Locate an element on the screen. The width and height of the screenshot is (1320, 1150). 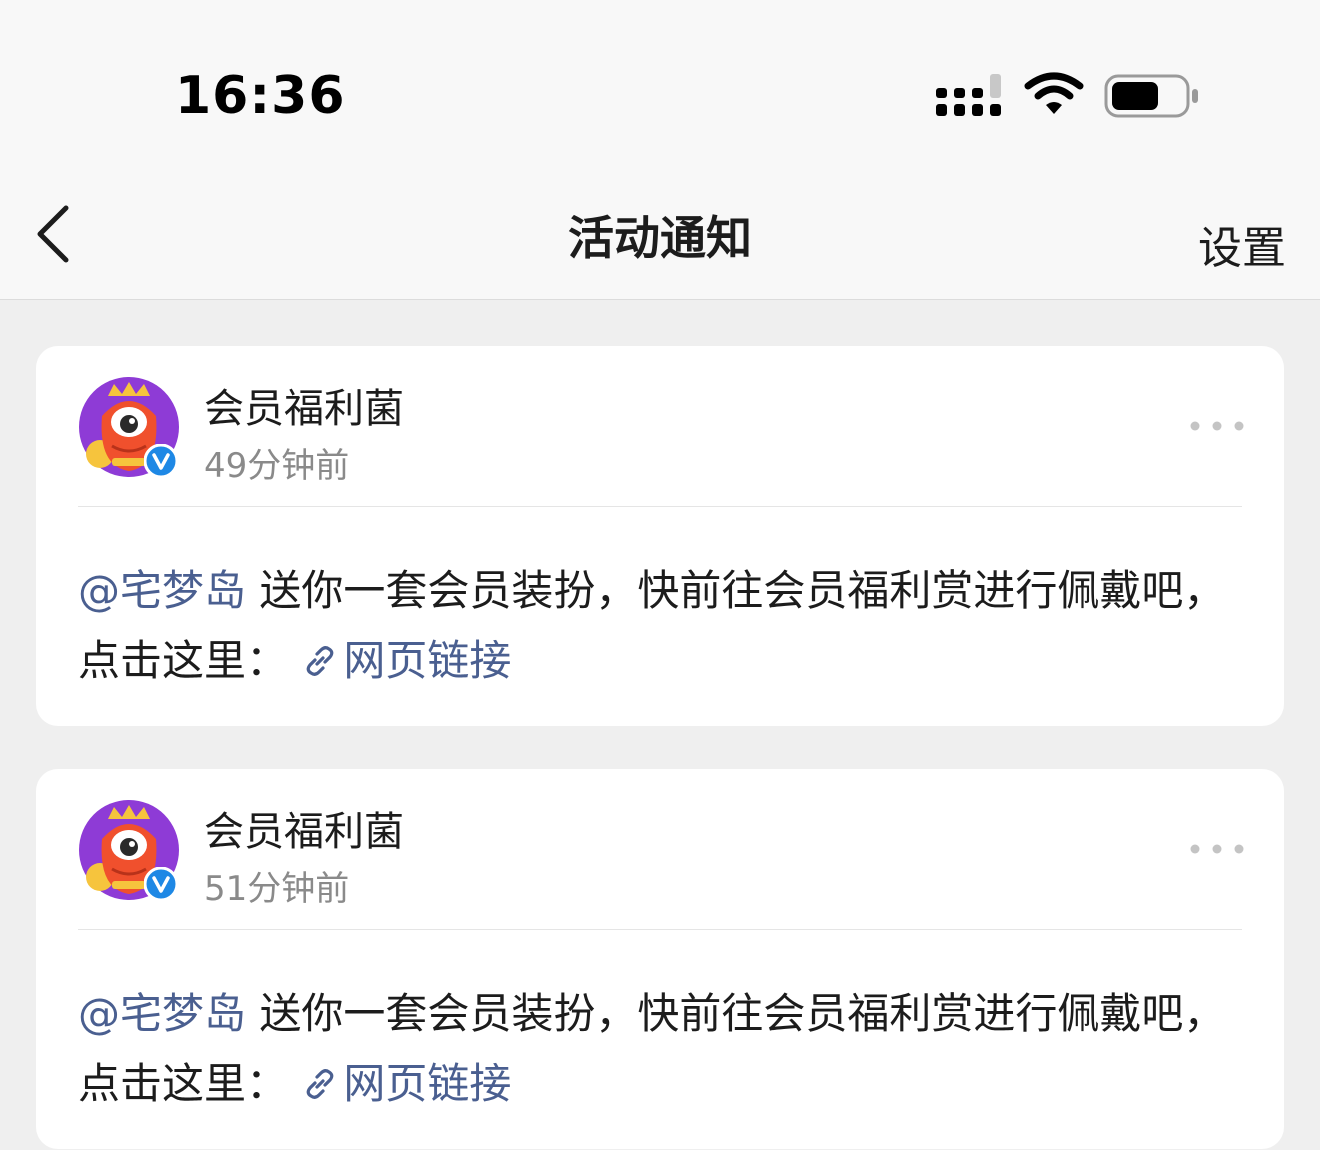
settings-button: 设置 is located at coordinates (1242, 244).